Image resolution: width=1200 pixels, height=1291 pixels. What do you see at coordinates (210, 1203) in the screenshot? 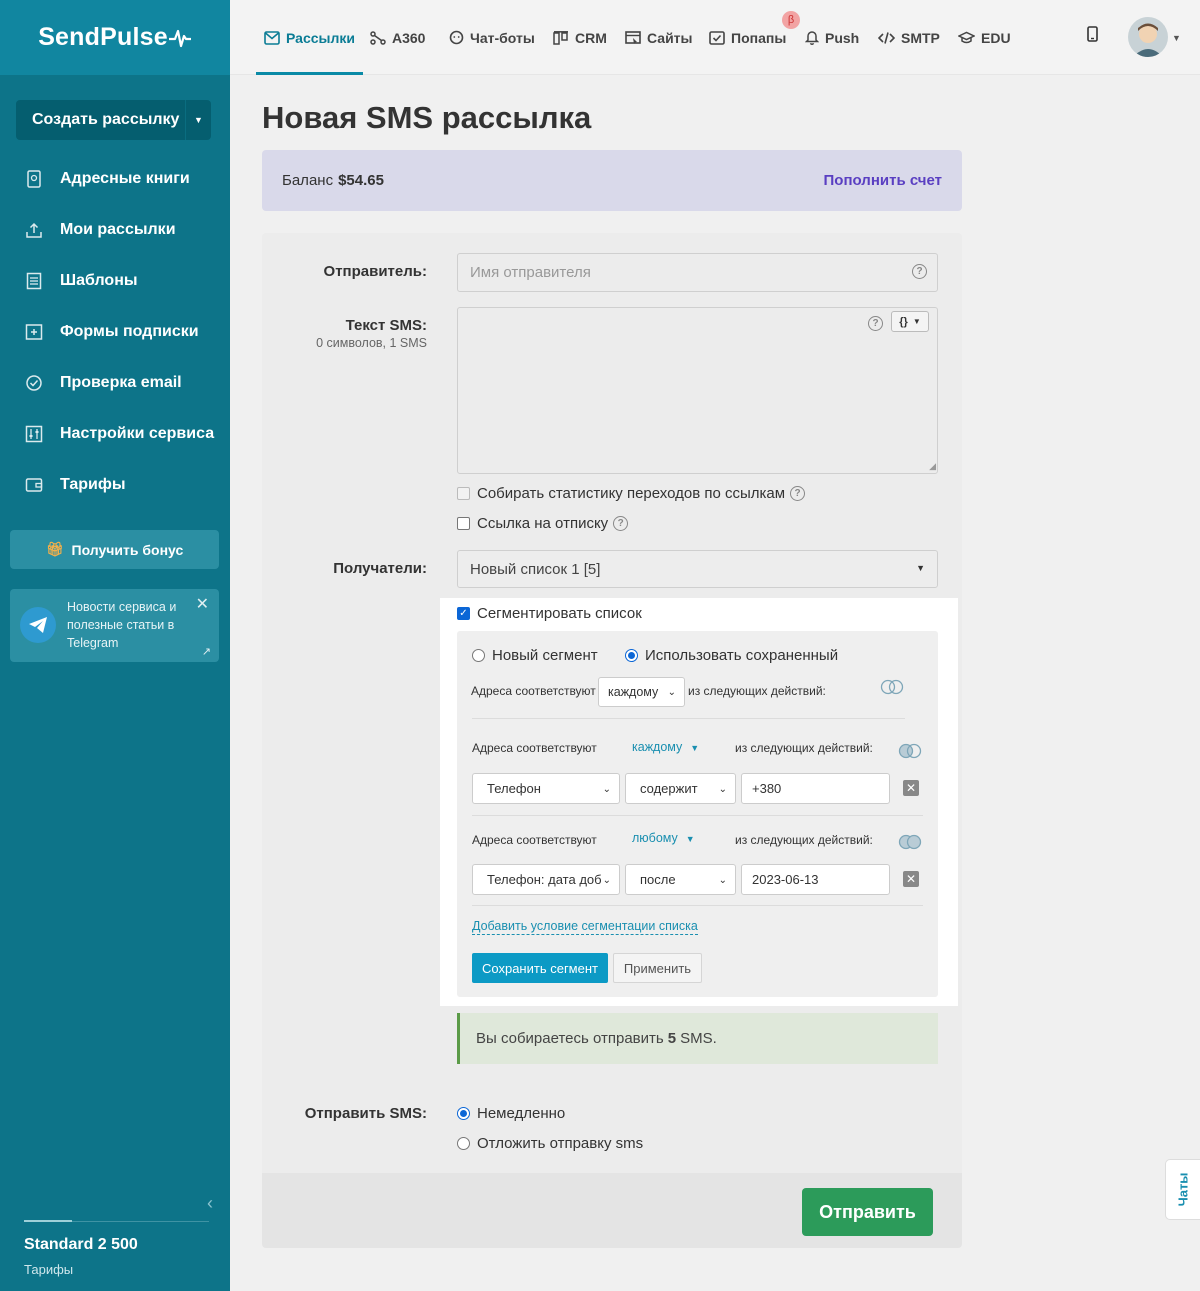
I see `collapse-sidebar-icon: ‹` at bounding box center [210, 1203].